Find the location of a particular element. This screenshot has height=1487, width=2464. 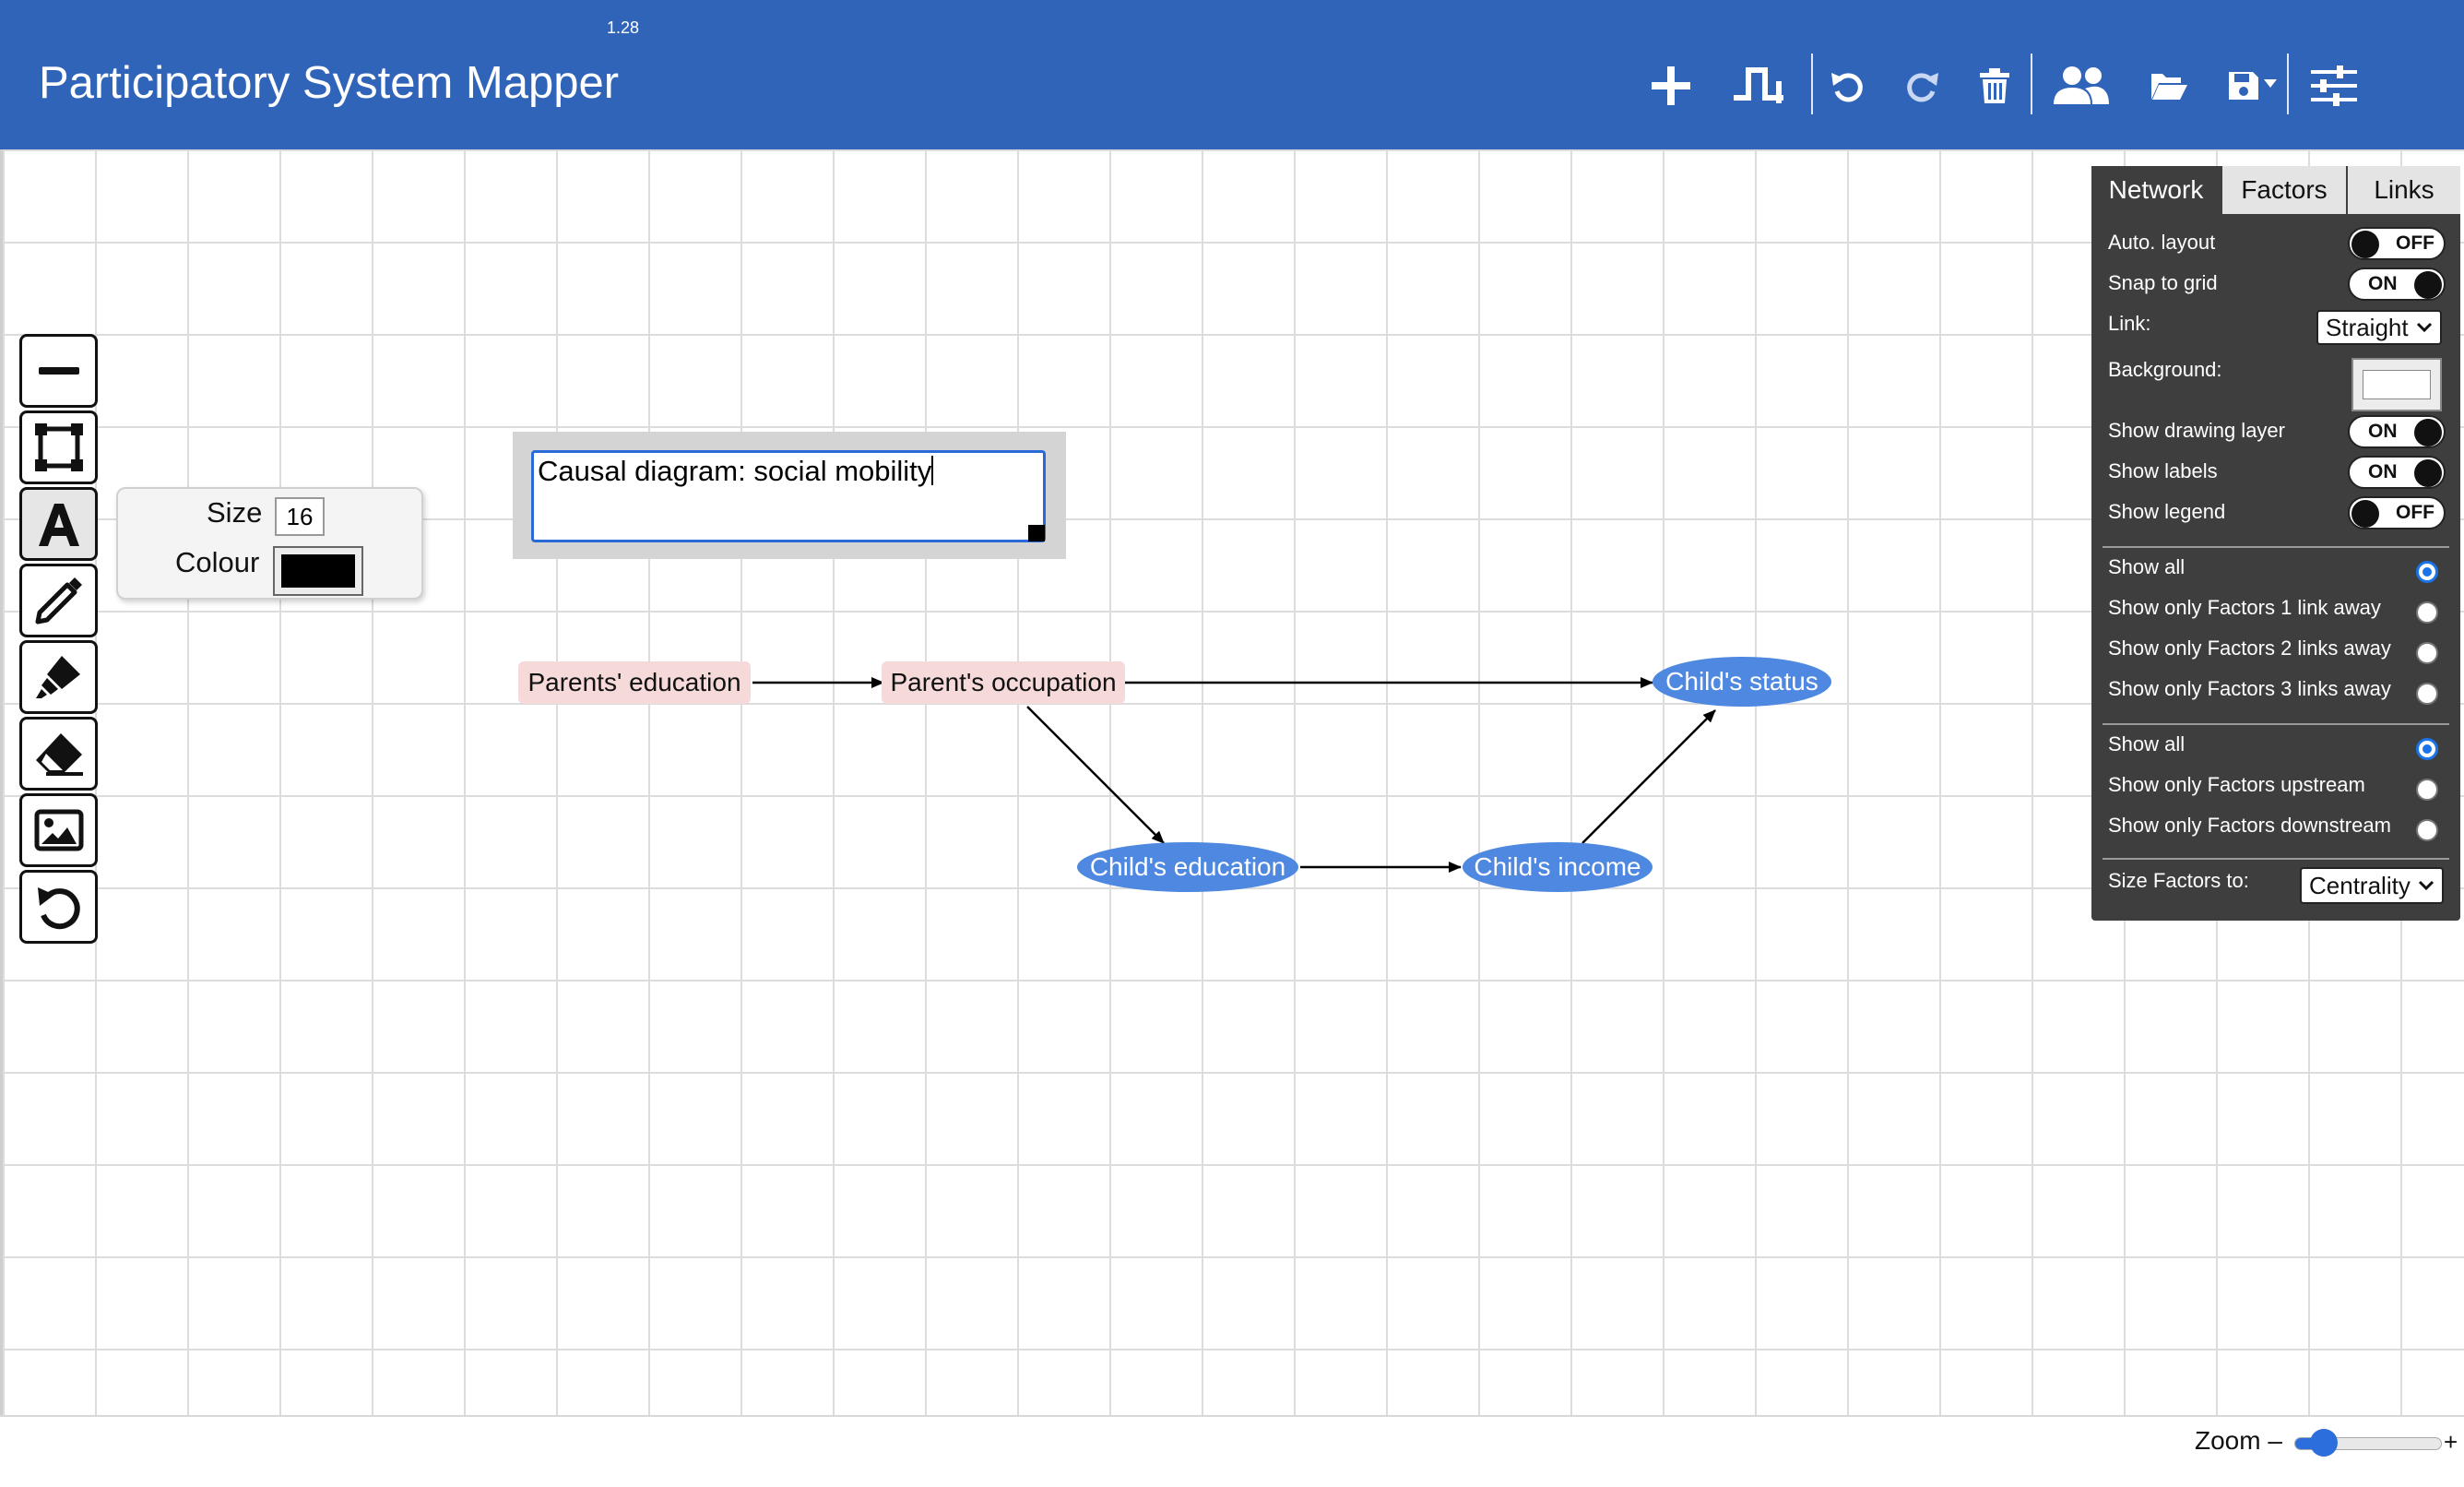

text-options-popup: Size 16 Colour is located at coordinates (269, 543).